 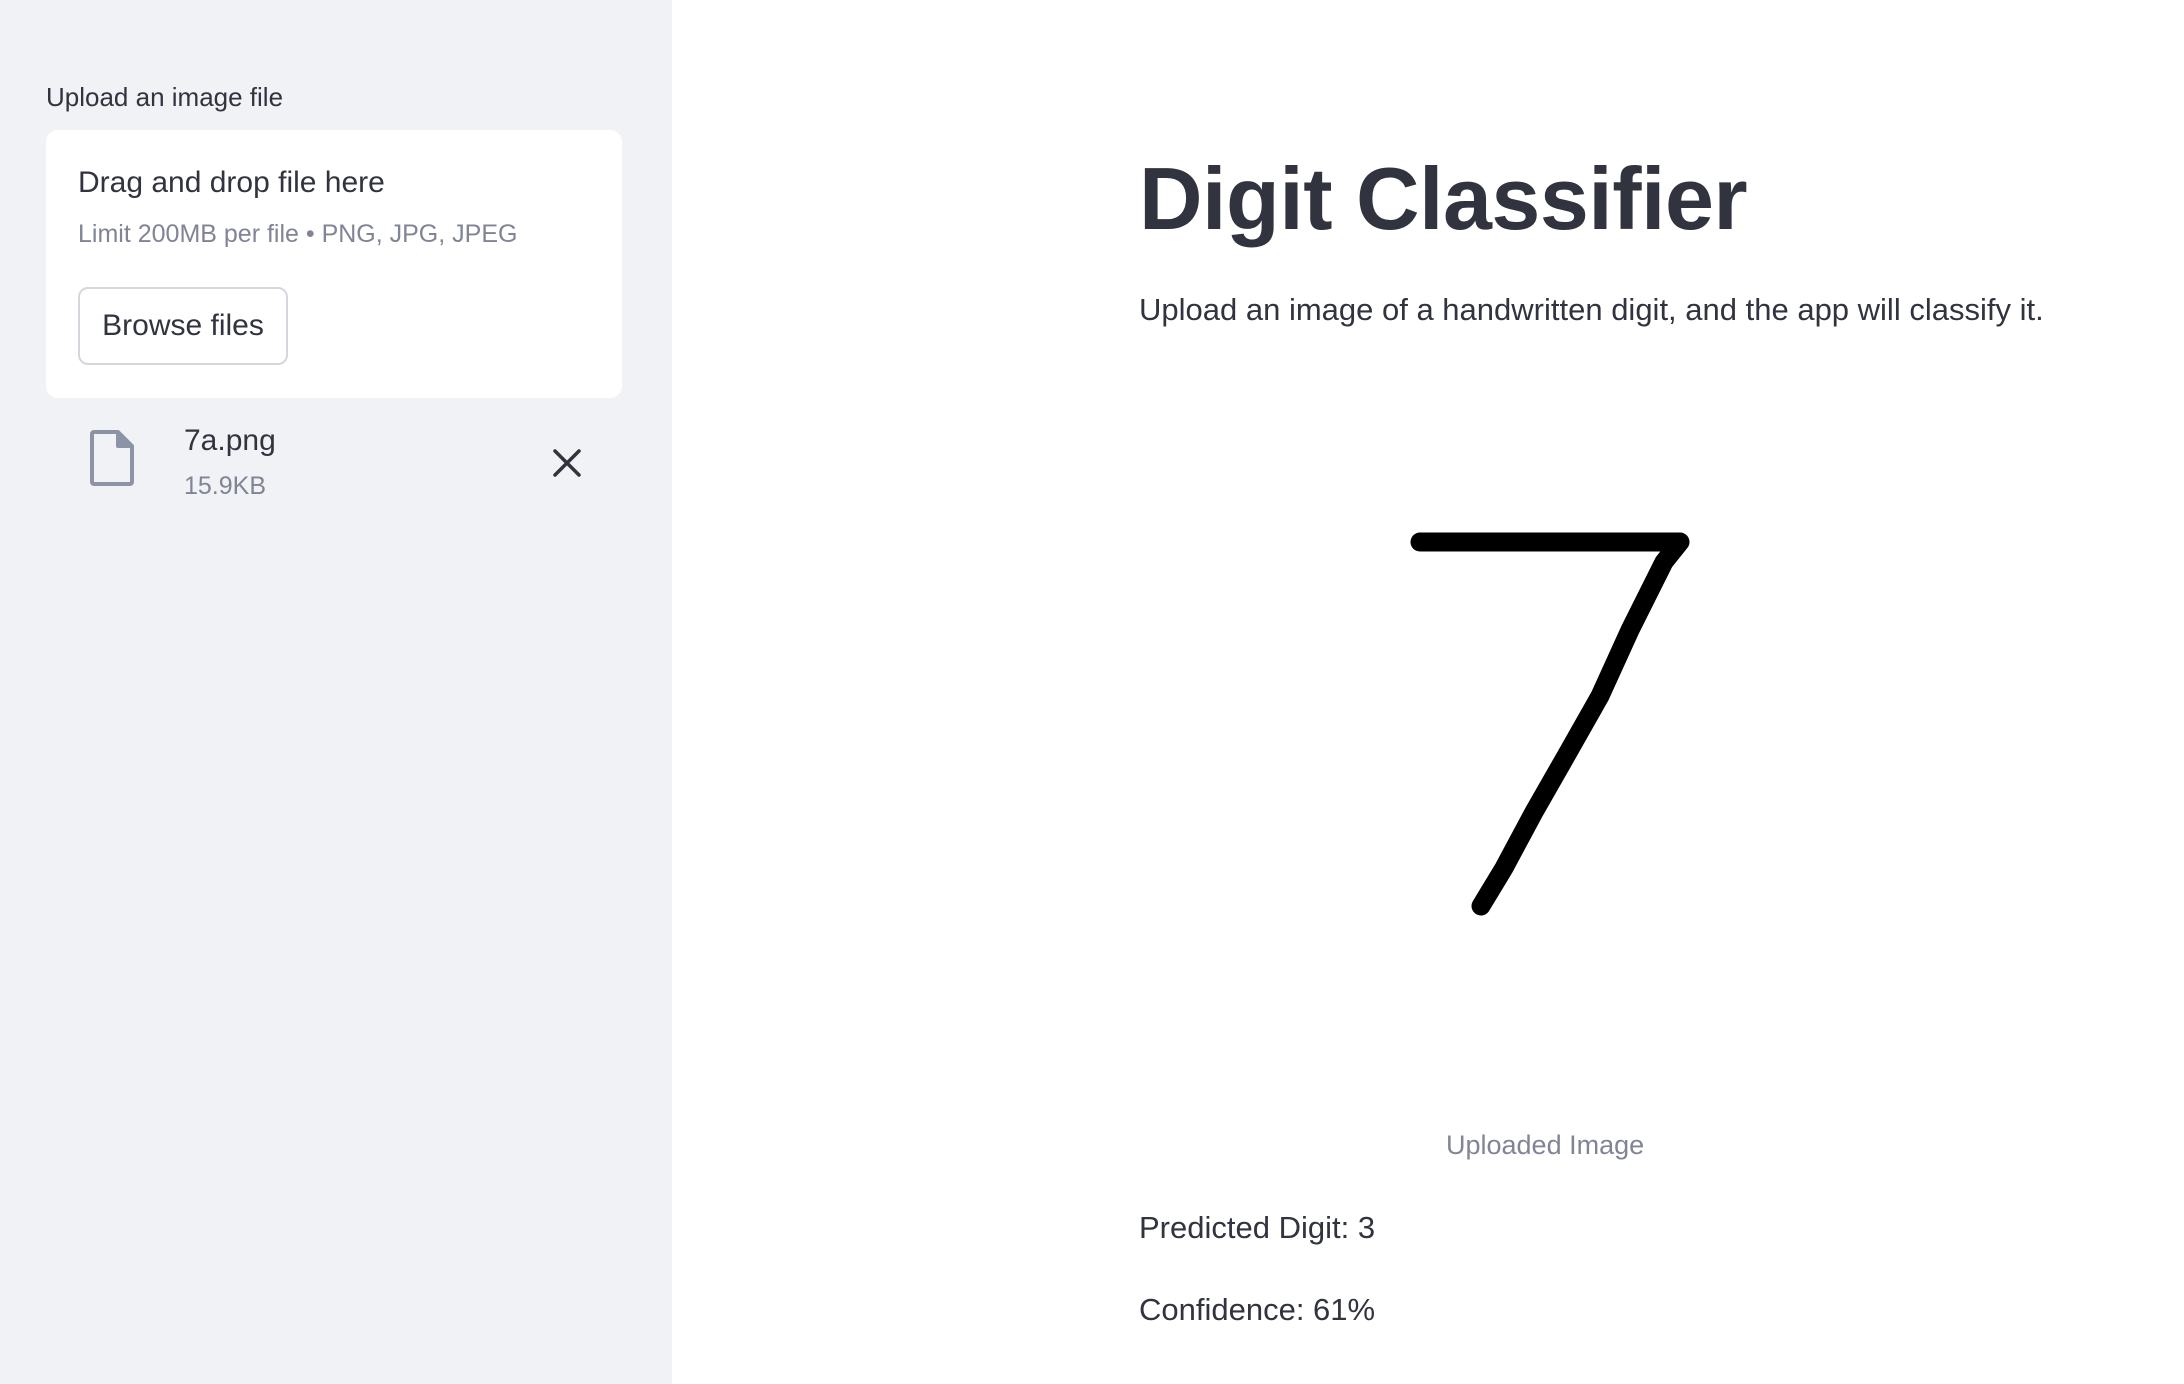 I want to click on uploaded-file-item: 7a.png 15.9KB, so click(x=334, y=460).